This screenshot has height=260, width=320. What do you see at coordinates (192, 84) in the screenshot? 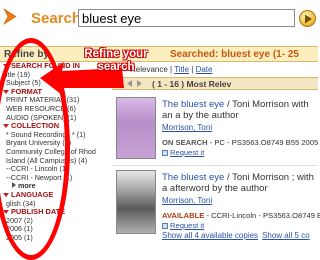
I see `pager-range: ( 1 - 16 ) Most Relev` at bounding box center [192, 84].